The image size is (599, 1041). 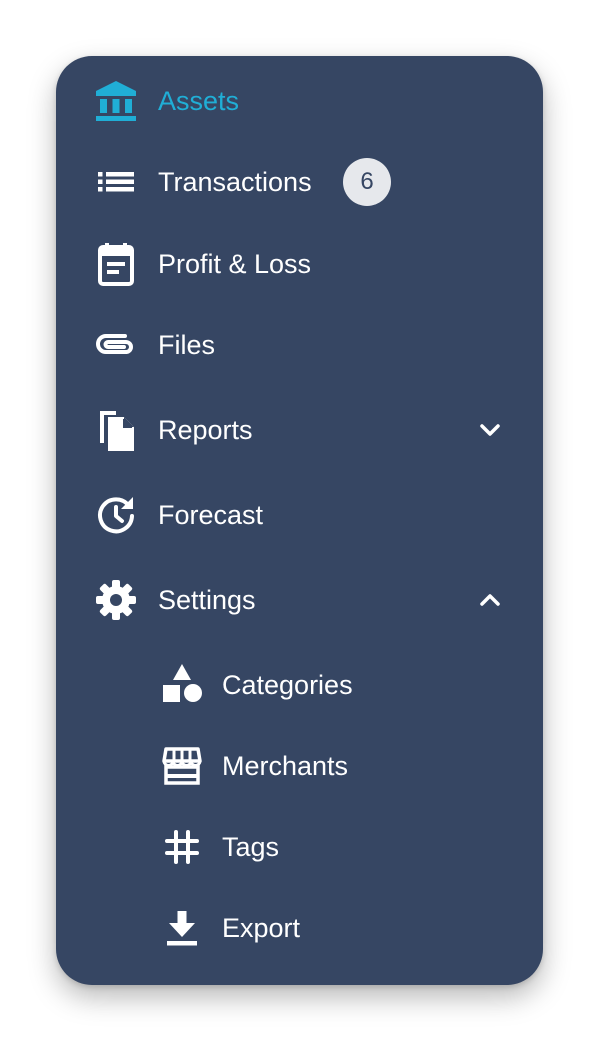 I want to click on nav-subitem-export: Export, so click(x=299, y=928).